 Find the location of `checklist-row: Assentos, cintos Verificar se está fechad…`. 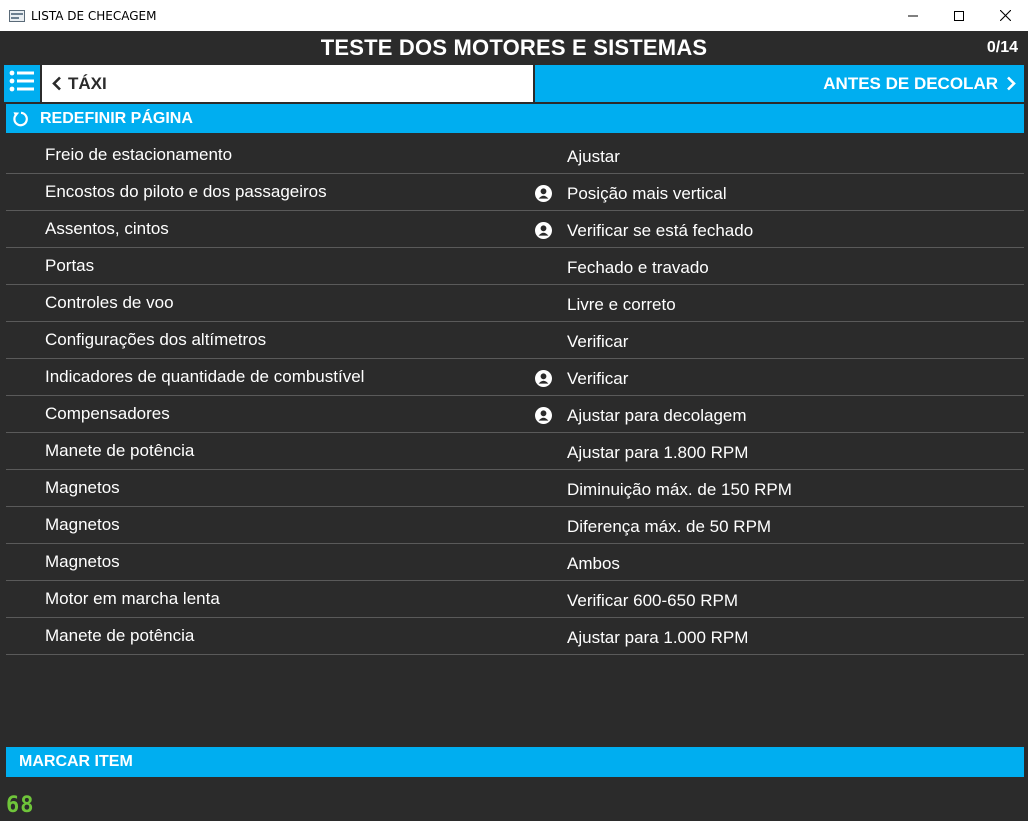

checklist-row: Assentos, cintos Verificar se está fechad… is located at coordinates (515, 229).